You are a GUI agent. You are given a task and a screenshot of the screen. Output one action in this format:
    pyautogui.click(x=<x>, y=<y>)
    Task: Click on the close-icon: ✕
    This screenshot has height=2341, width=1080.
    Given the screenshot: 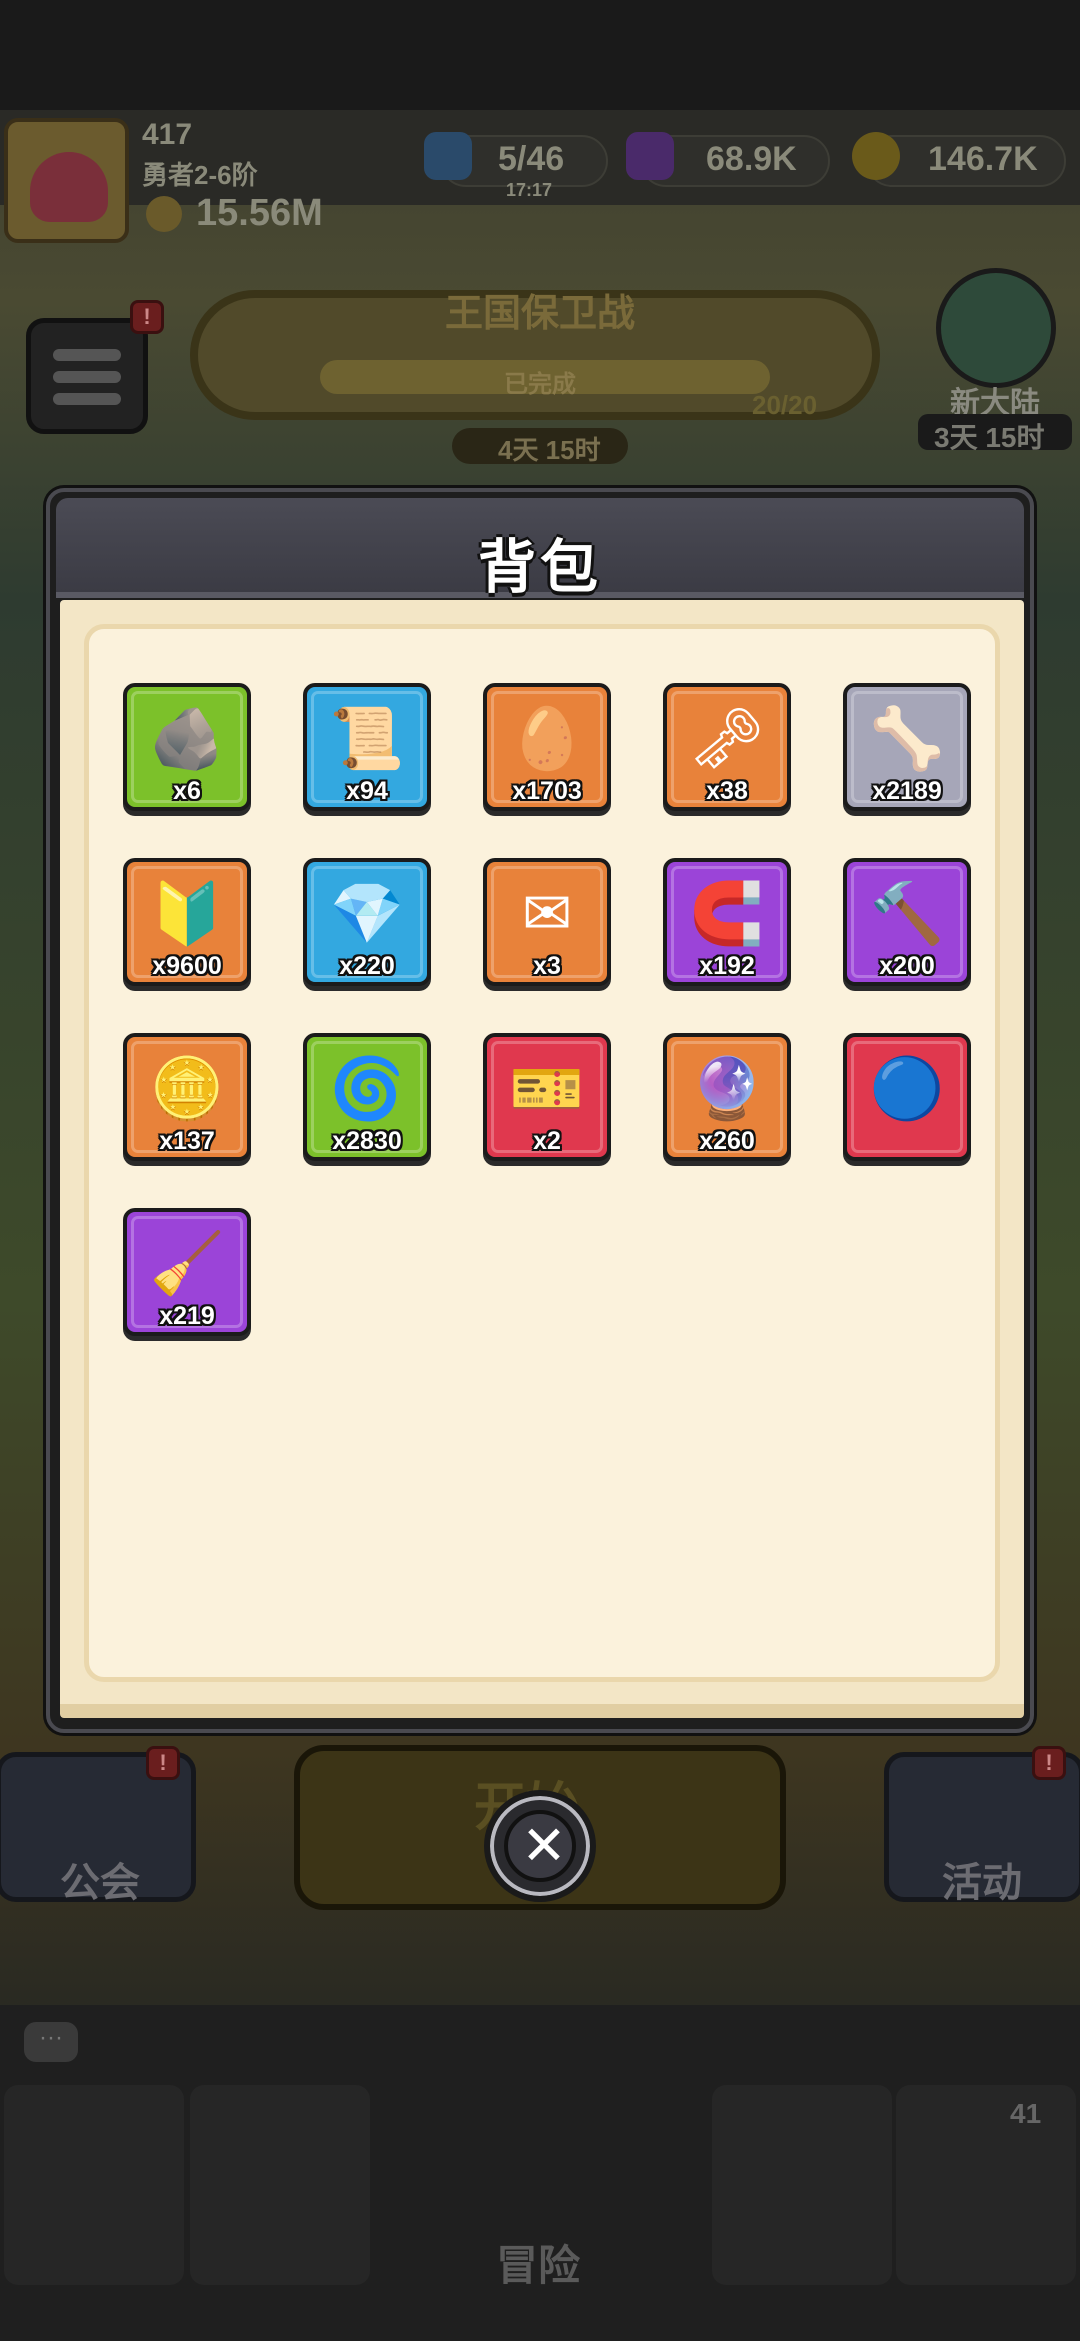 What is the action you would take?
    pyautogui.click(x=540, y=1846)
    